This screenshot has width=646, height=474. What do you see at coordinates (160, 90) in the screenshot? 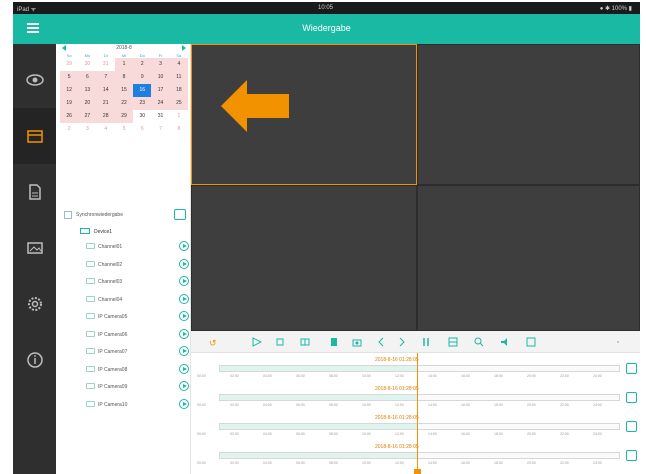
I see `calendar-day: 17` at bounding box center [160, 90].